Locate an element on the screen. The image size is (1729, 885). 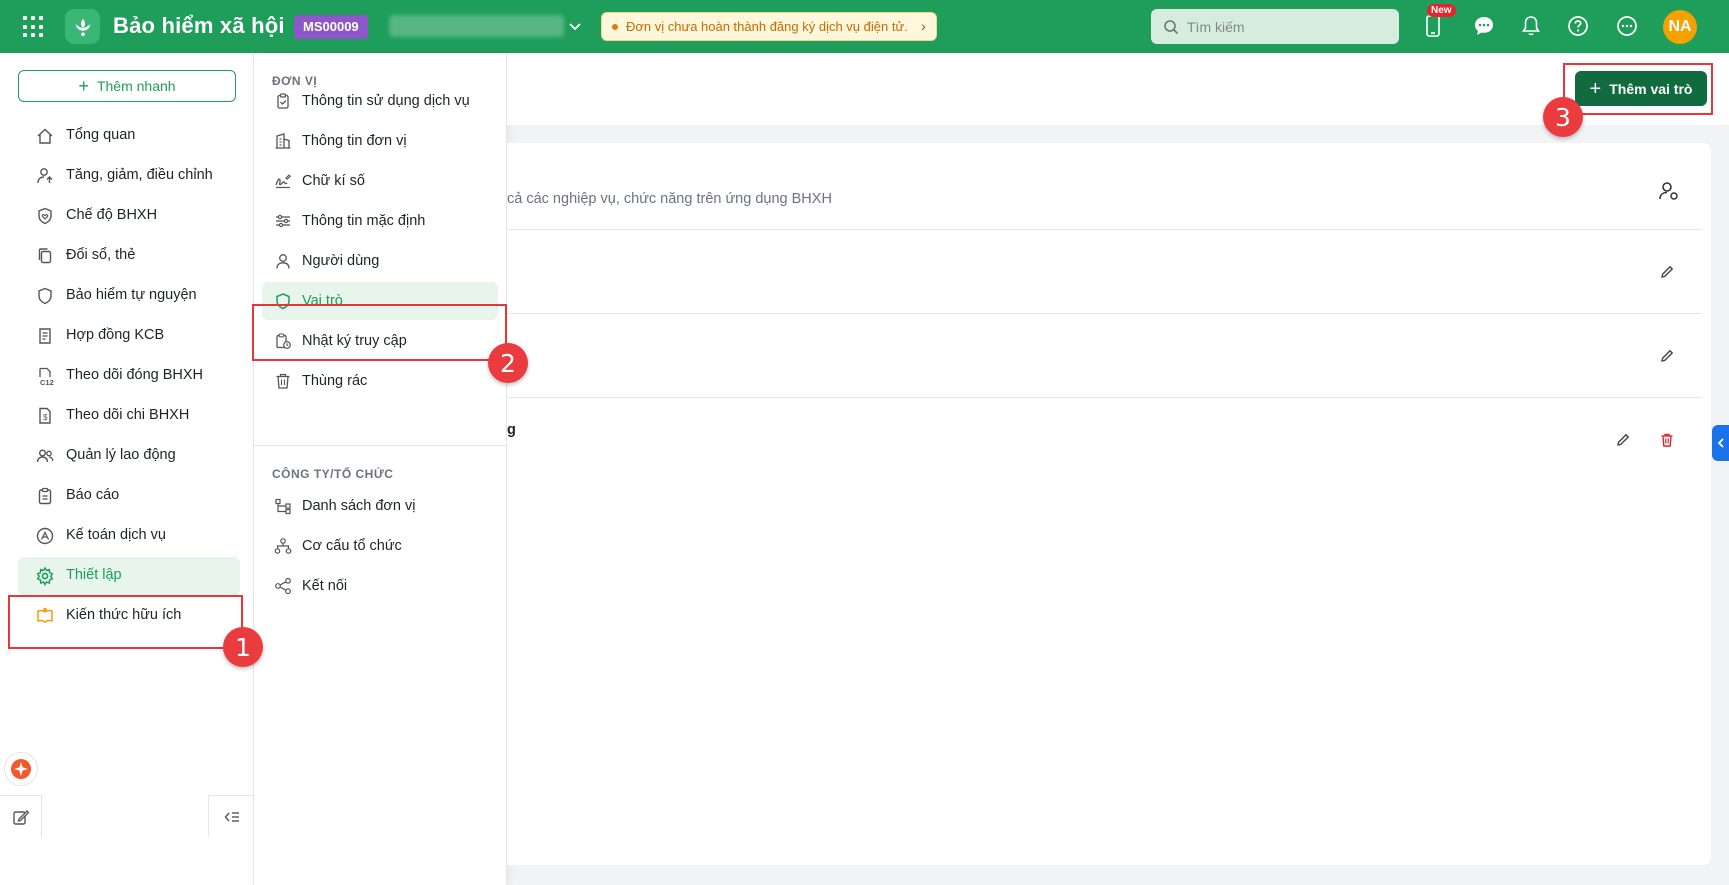
submenu-item-label: Cơ cấu tổ chức is located at coordinates (352, 546).